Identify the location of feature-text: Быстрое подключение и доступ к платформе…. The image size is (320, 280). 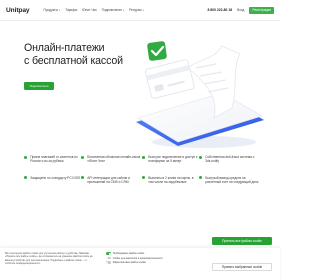
(173, 159).